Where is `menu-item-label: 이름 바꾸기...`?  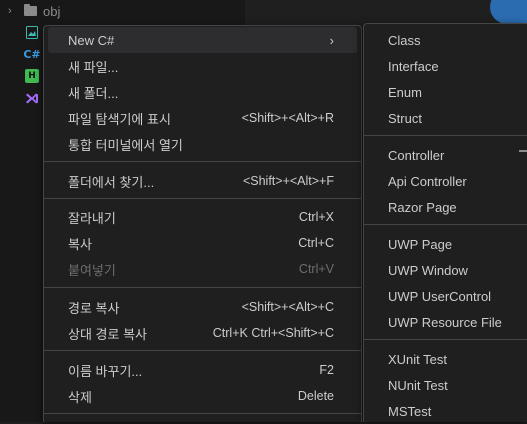
menu-item-label: 이름 바꾸기... is located at coordinates (105, 371).